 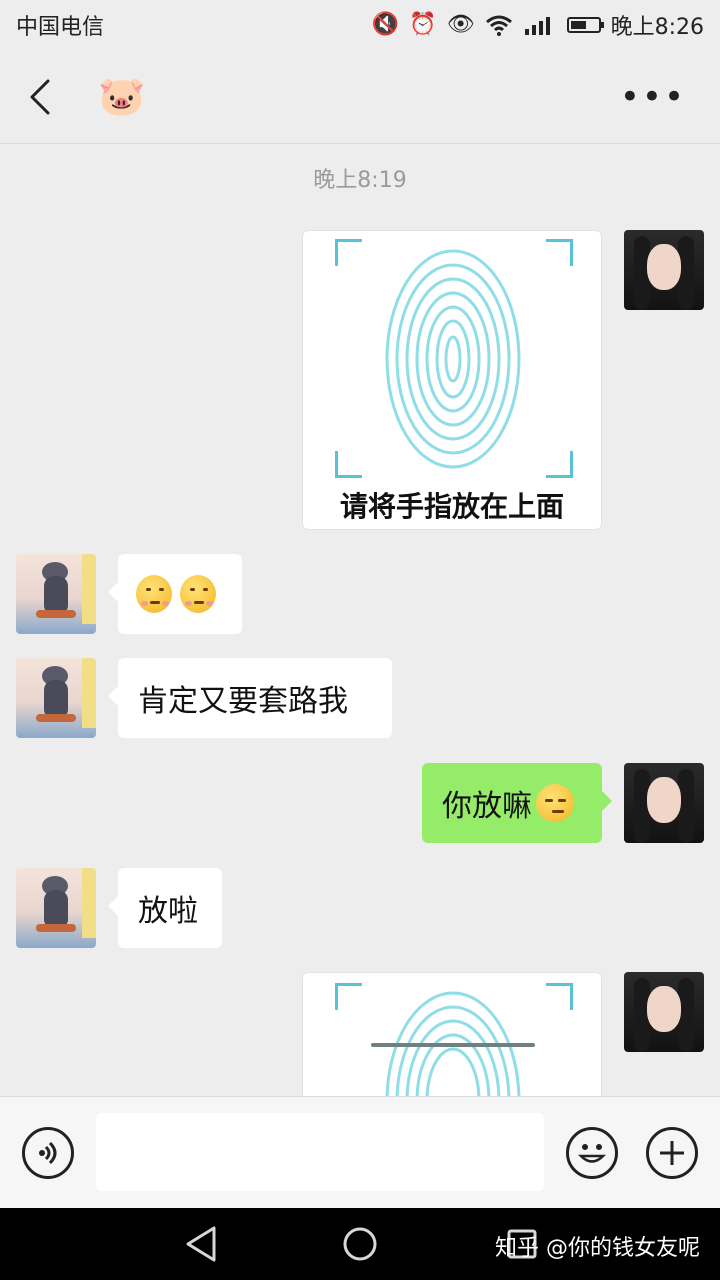 What do you see at coordinates (660, 97) in the screenshot?
I see `more-options-button: •••` at bounding box center [660, 97].